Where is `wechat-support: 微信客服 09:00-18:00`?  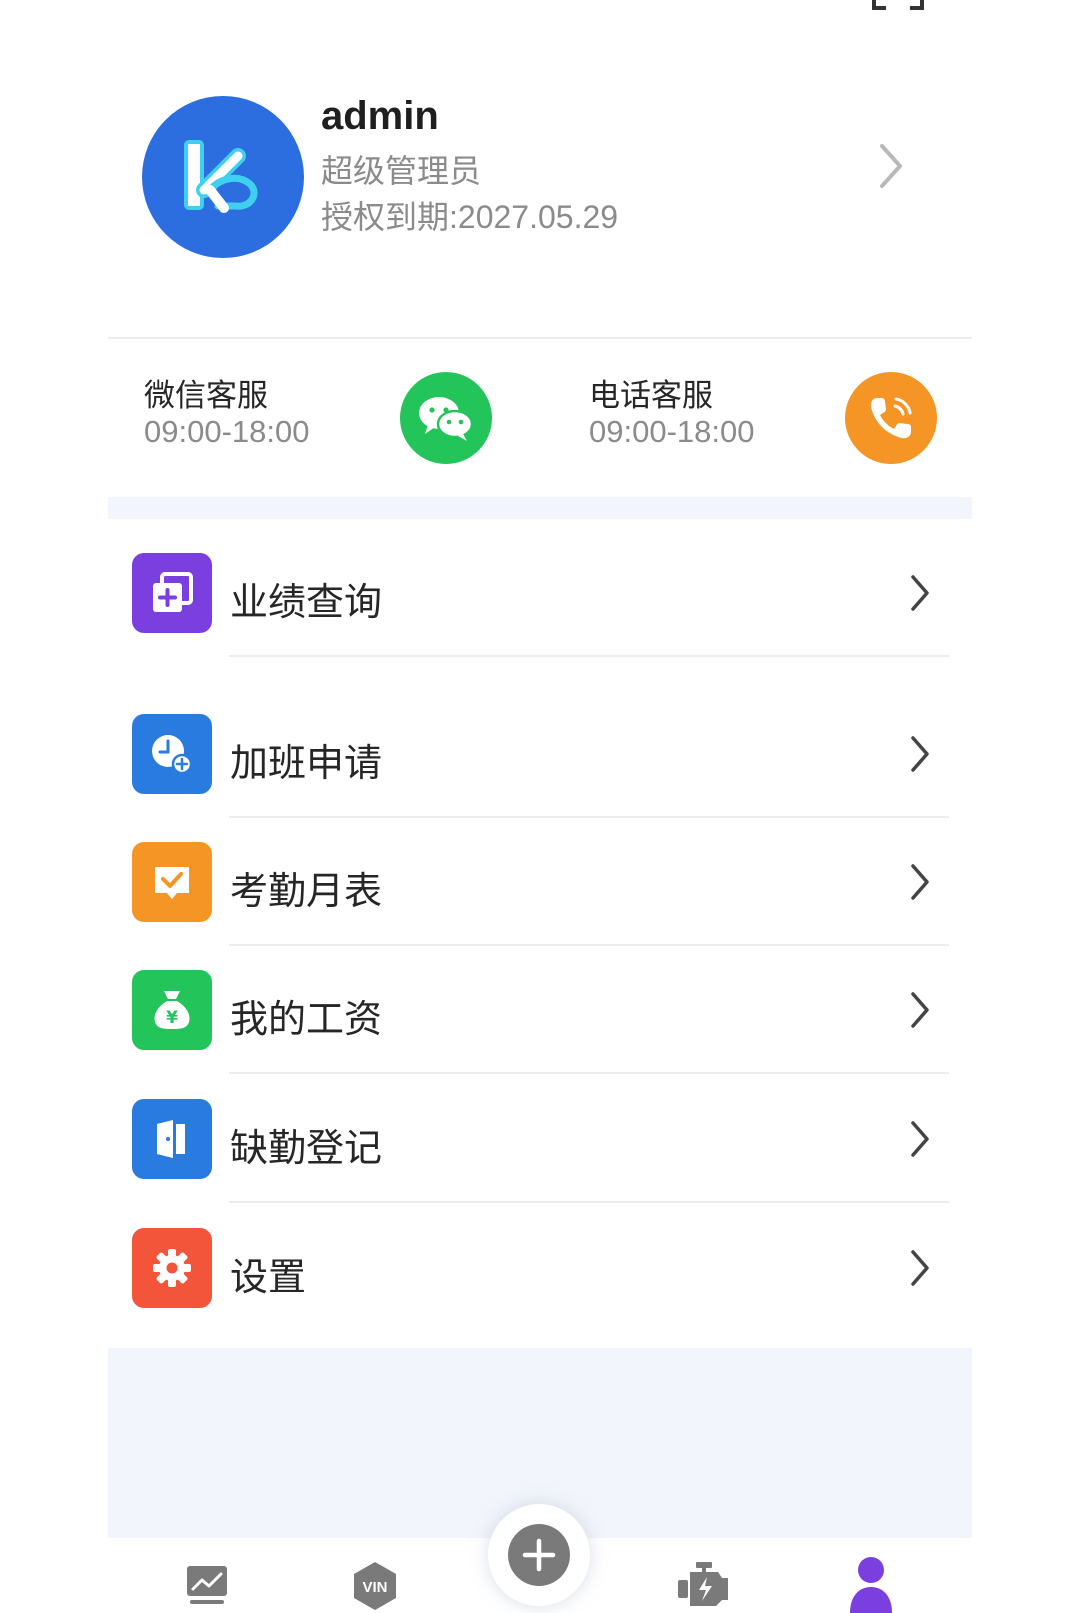 wechat-support: 微信客服 09:00-18:00 is located at coordinates (324, 415).